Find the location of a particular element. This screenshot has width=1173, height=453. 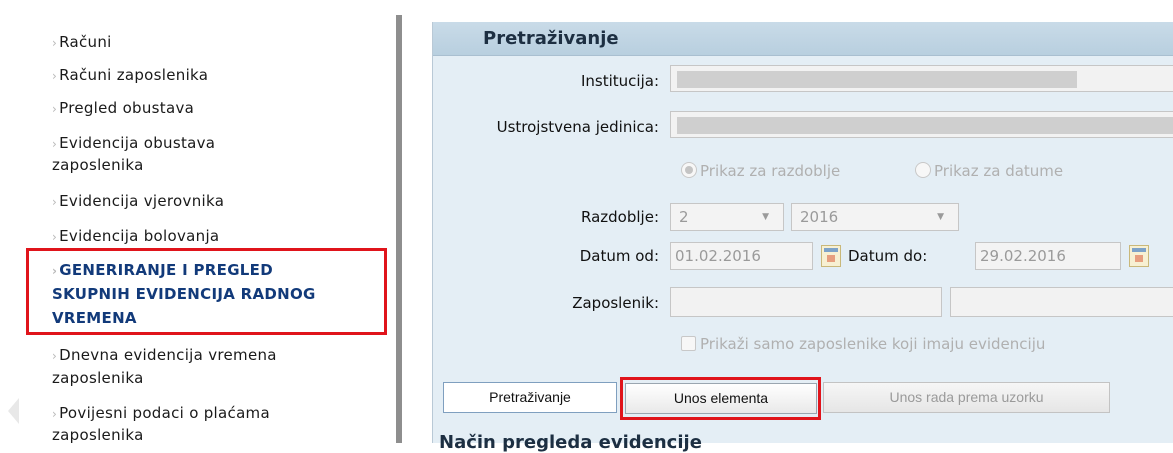

ustrojstvena-jedinica-field is located at coordinates (921, 124).